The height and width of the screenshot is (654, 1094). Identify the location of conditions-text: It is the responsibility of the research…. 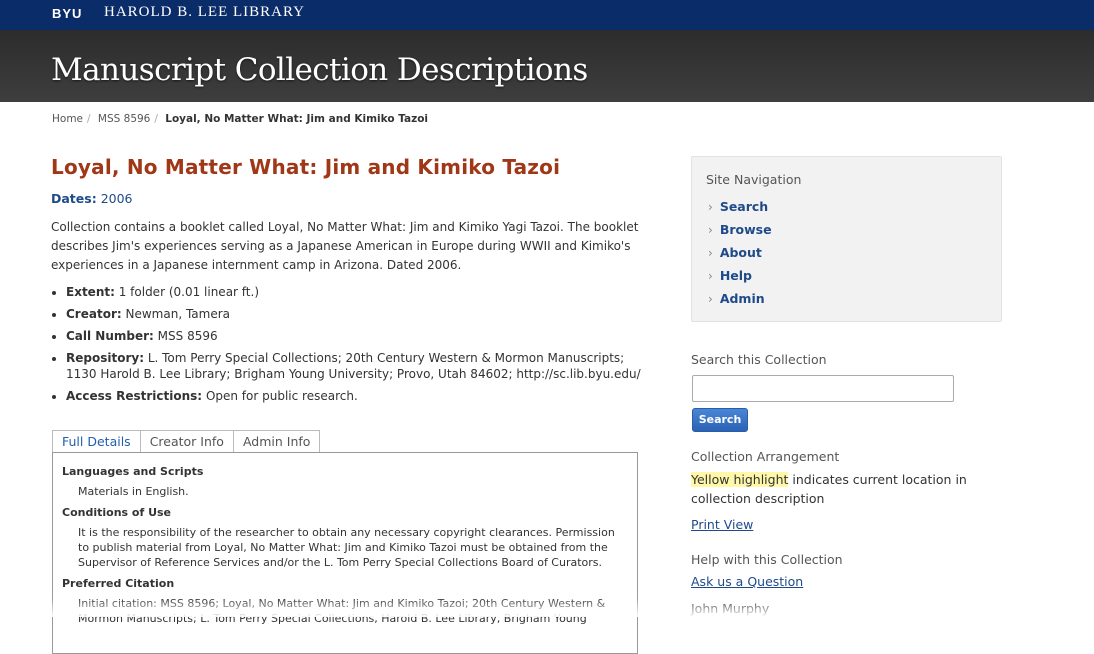
(346, 547).